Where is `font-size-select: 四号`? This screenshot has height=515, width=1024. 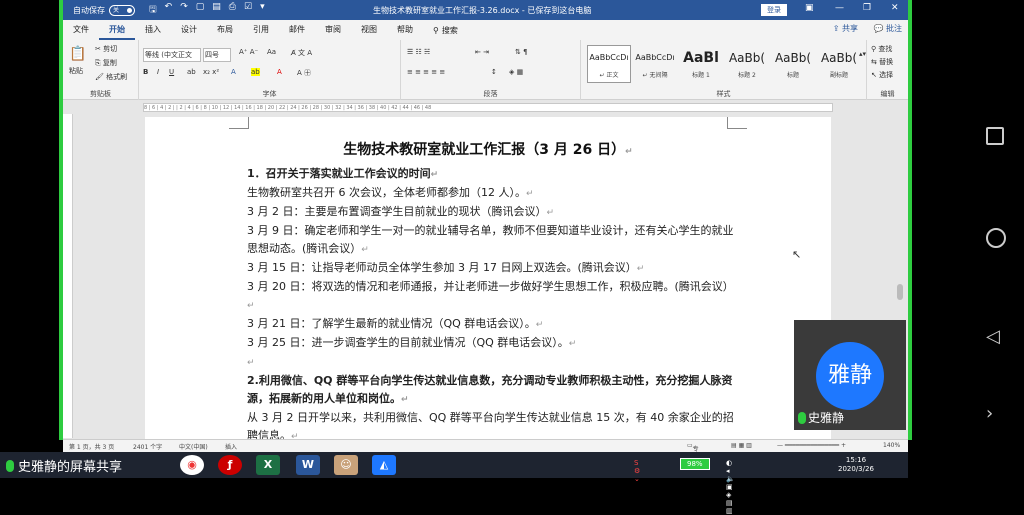 font-size-select: 四号 is located at coordinates (217, 55).